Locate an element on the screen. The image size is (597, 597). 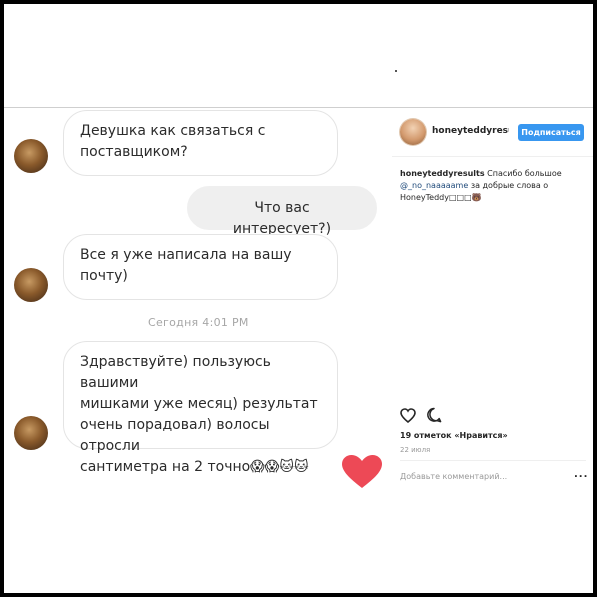
caption-text: Спасибо большое is located at coordinates (524, 173).